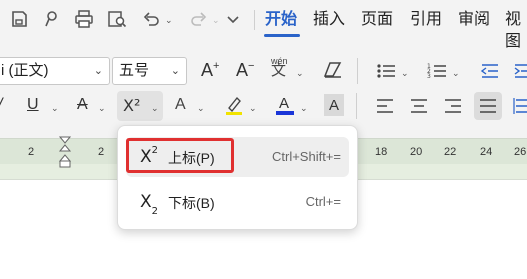  I want to click on shrink-font-icon: A−, so click(245, 71).